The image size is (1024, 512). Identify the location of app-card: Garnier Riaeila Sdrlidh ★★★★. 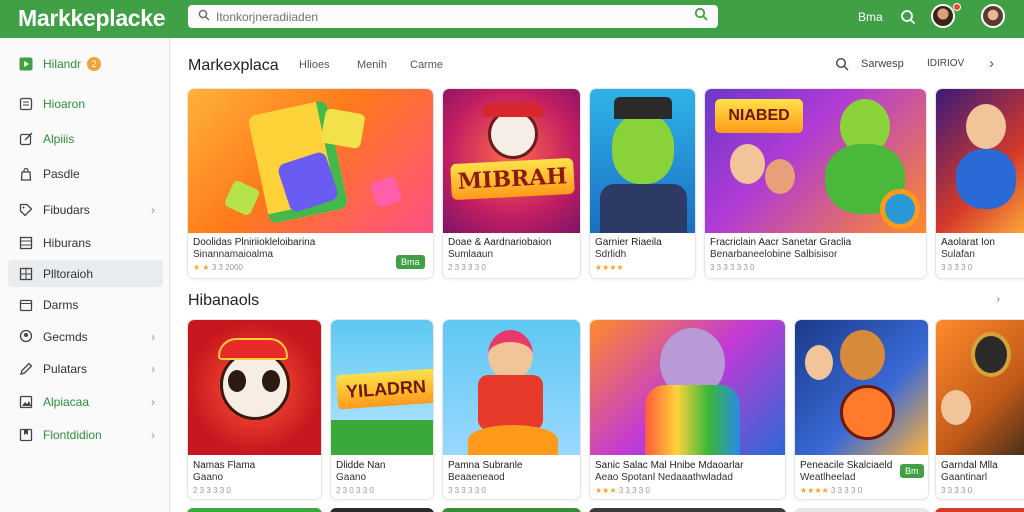
(642, 183).